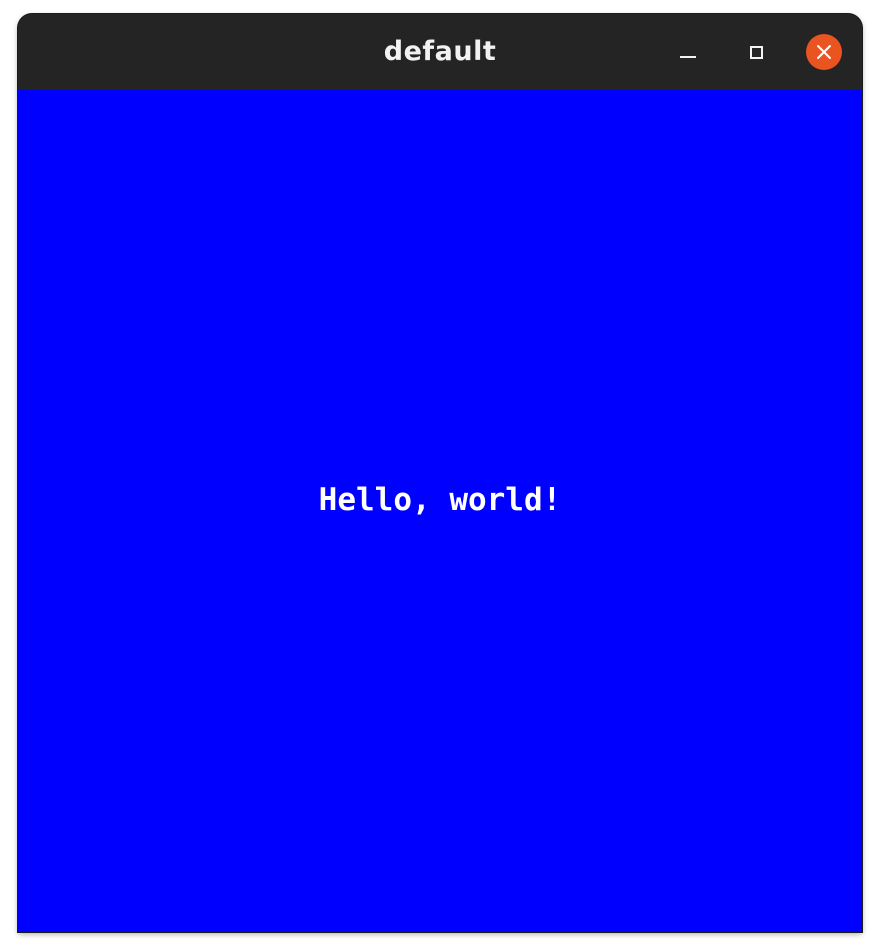  I want to click on minimize-button, so click(688, 52).